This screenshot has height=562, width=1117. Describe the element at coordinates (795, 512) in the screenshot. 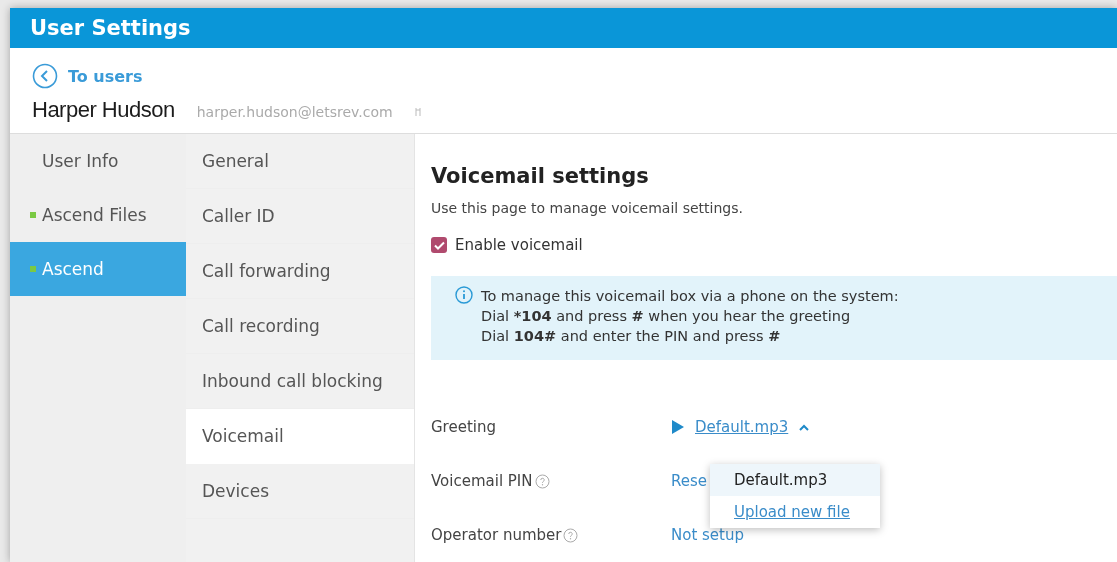

I see `upload-link: Upload new file` at that location.